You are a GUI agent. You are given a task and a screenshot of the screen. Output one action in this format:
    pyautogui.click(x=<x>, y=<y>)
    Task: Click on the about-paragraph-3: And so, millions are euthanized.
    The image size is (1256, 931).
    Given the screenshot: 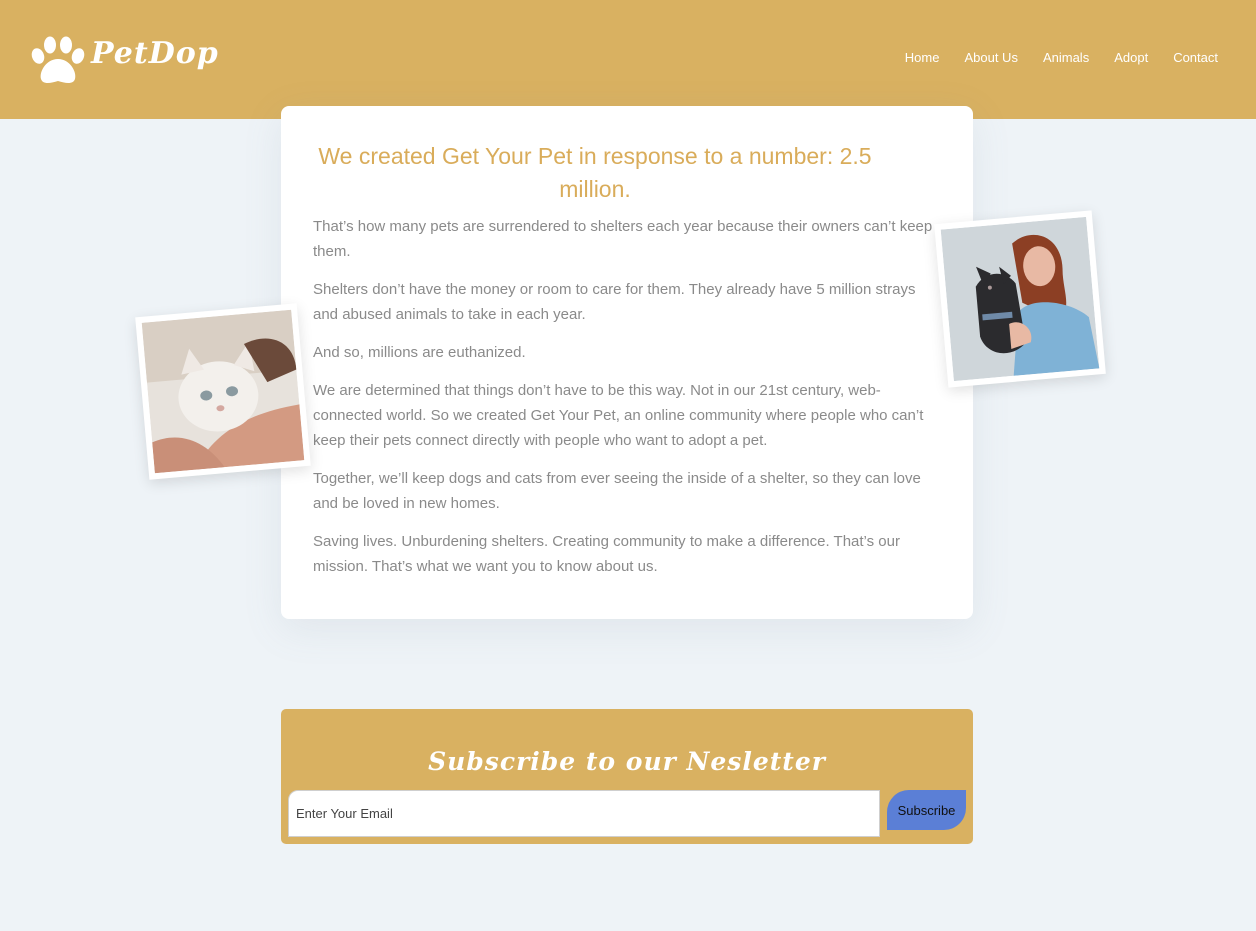 What is the action you would take?
    pyautogui.click(x=419, y=352)
    